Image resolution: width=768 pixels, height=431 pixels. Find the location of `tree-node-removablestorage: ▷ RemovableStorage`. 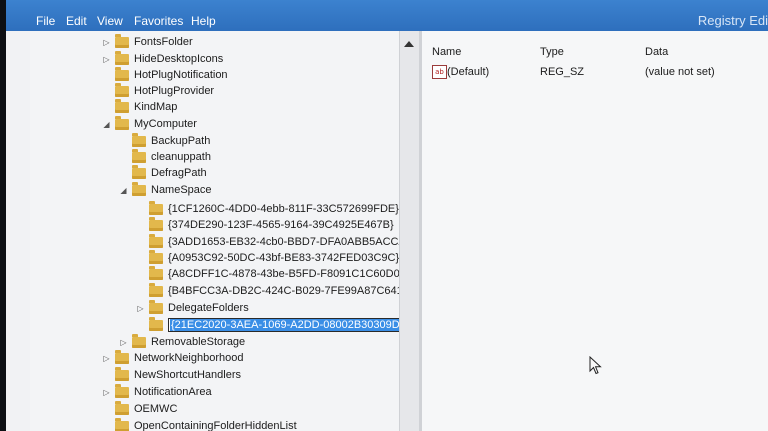

tree-node-removablestorage: ▷ RemovableStorage is located at coordinates (182, 341).